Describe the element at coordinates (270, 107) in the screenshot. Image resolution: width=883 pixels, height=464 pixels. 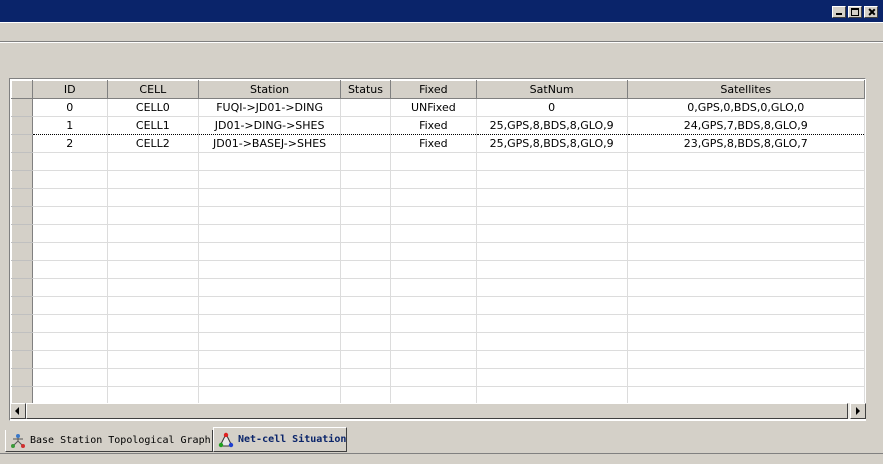
I see `cell-station: FUQI->JD01->DING` at that location.